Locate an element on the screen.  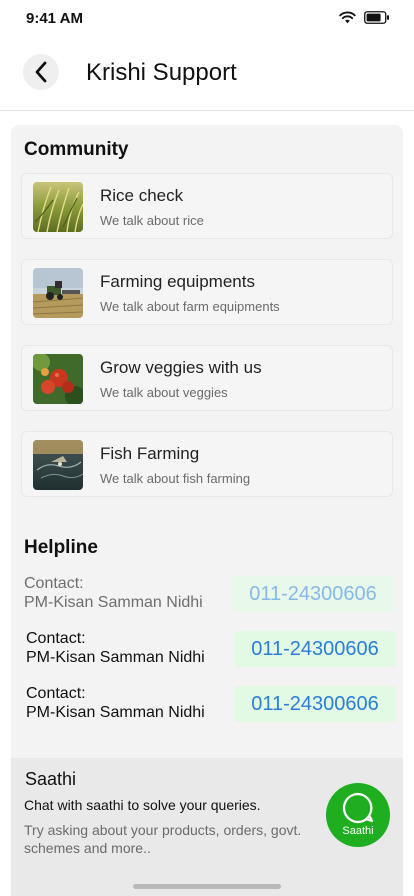
battery-icon is located at coordinates (376, 17).